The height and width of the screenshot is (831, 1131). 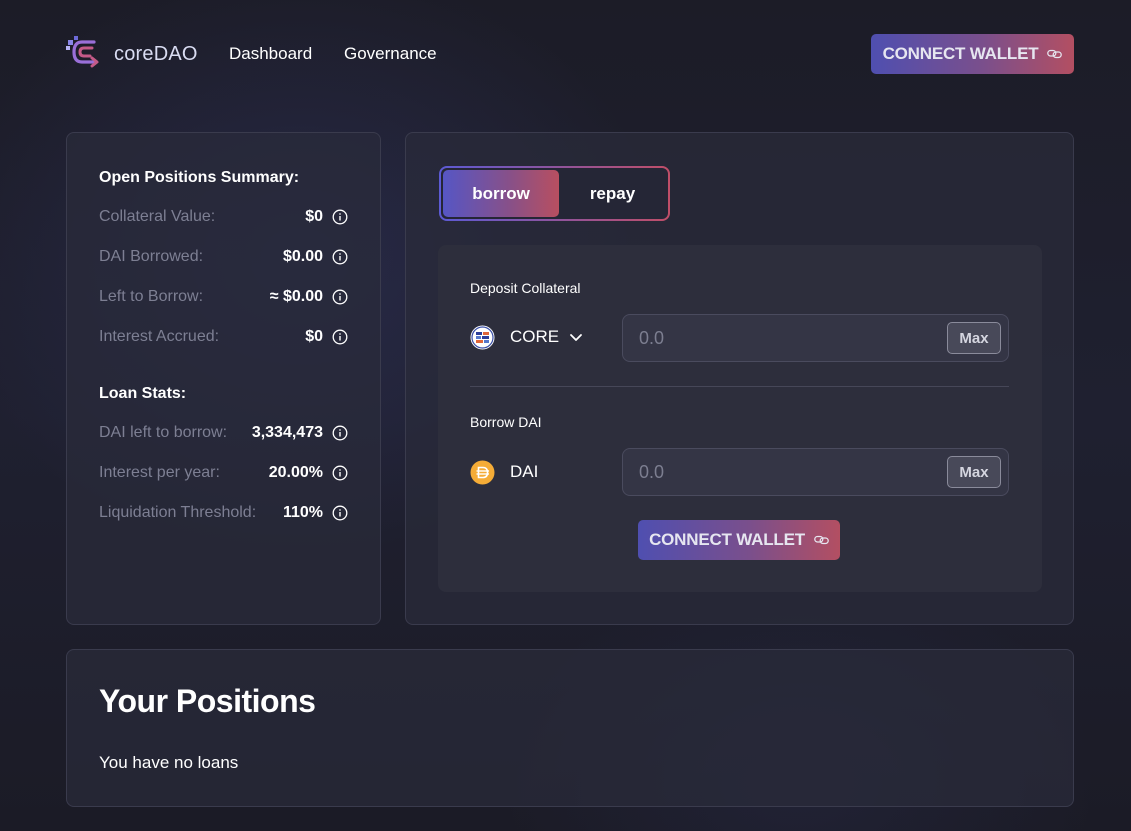 I want to click on stat-label: DAI Borrowed:, so click(x=151, y=256).